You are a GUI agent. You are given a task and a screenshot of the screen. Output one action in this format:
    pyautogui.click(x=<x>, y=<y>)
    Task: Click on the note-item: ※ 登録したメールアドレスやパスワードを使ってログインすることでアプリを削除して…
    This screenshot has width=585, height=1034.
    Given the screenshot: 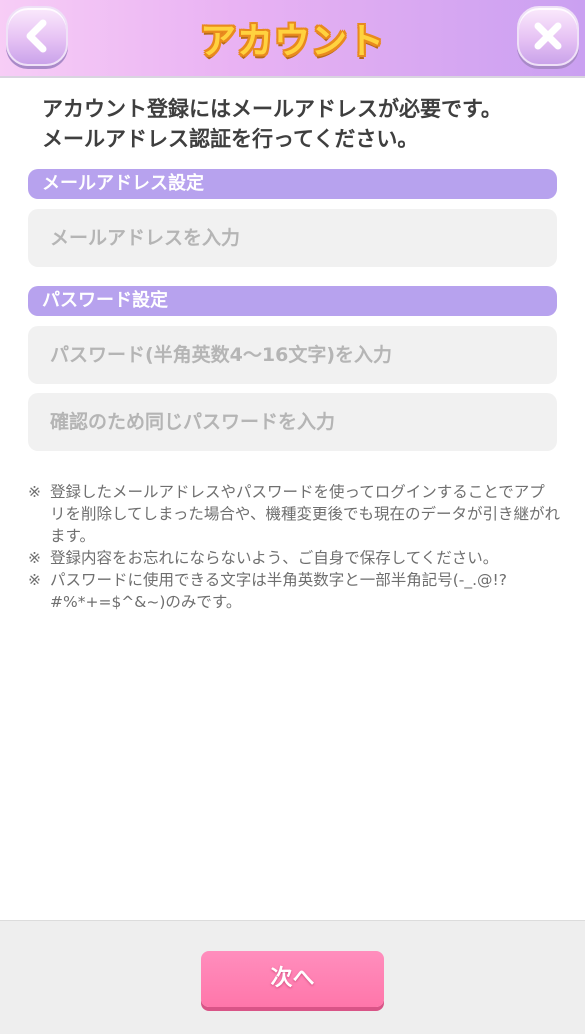 What is the action you would take?
    pyautogui.click(x=294, y=514)
    